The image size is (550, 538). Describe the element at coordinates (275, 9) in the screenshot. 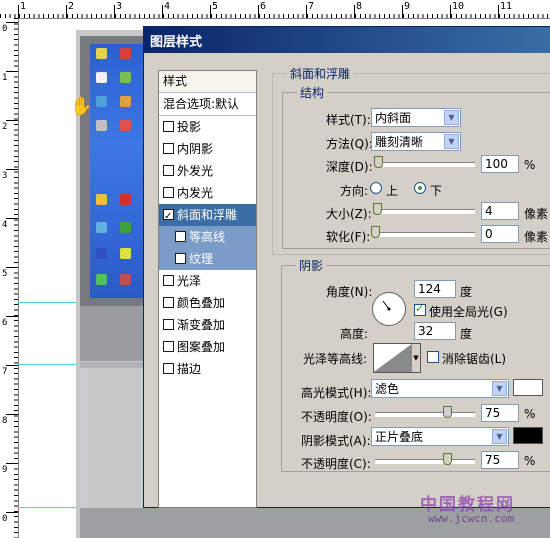

I see `horizontal-ruler: 1 2 3 4 5 6 7 8 9 10 11` at that location.